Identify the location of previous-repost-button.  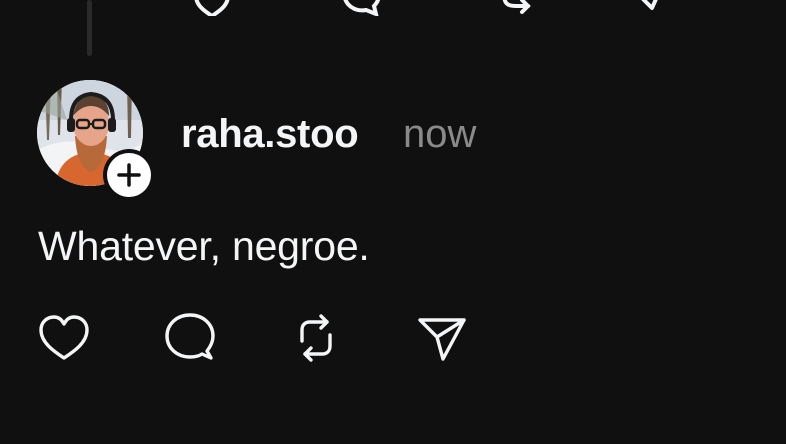
(520, 8).